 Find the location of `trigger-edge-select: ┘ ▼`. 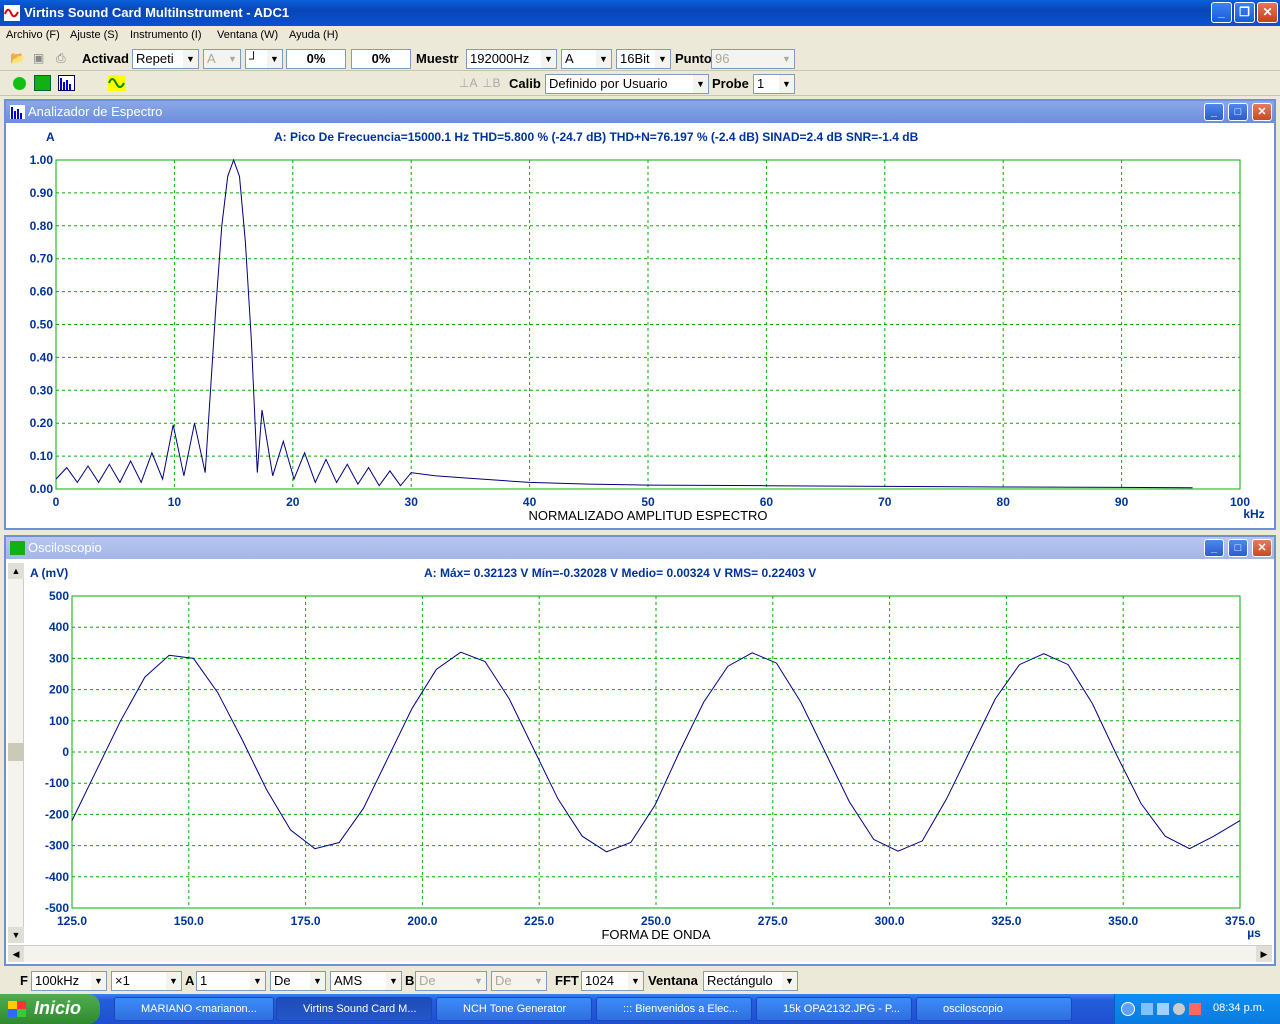

trigger-edge-select: ┘ ▼ is located at coordinates (264, 59).